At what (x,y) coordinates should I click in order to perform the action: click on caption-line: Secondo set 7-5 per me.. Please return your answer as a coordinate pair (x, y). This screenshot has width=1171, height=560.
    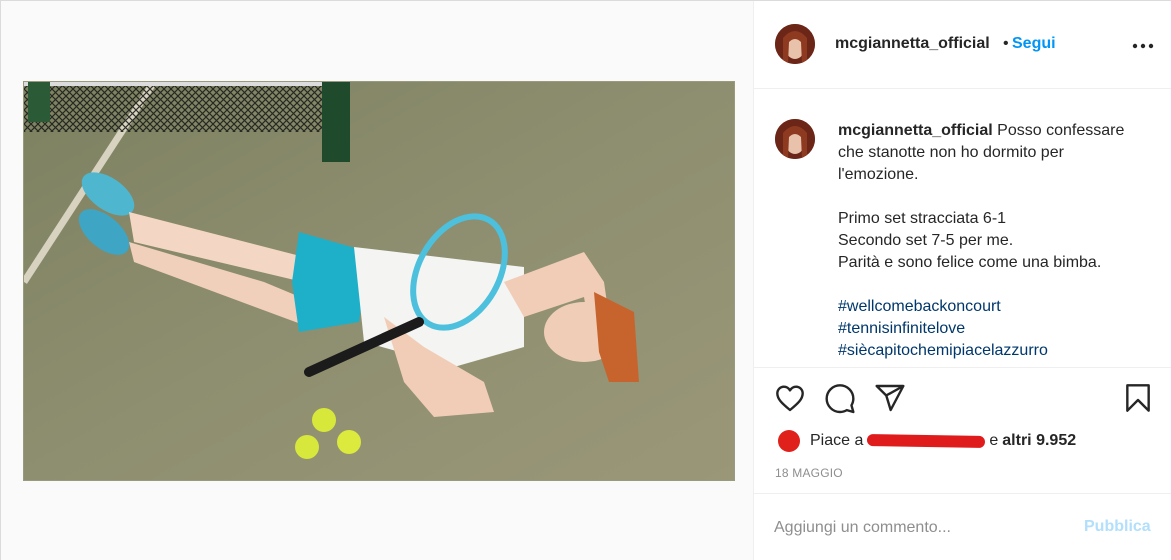
    Looking at the image, I should click on (926, 240).